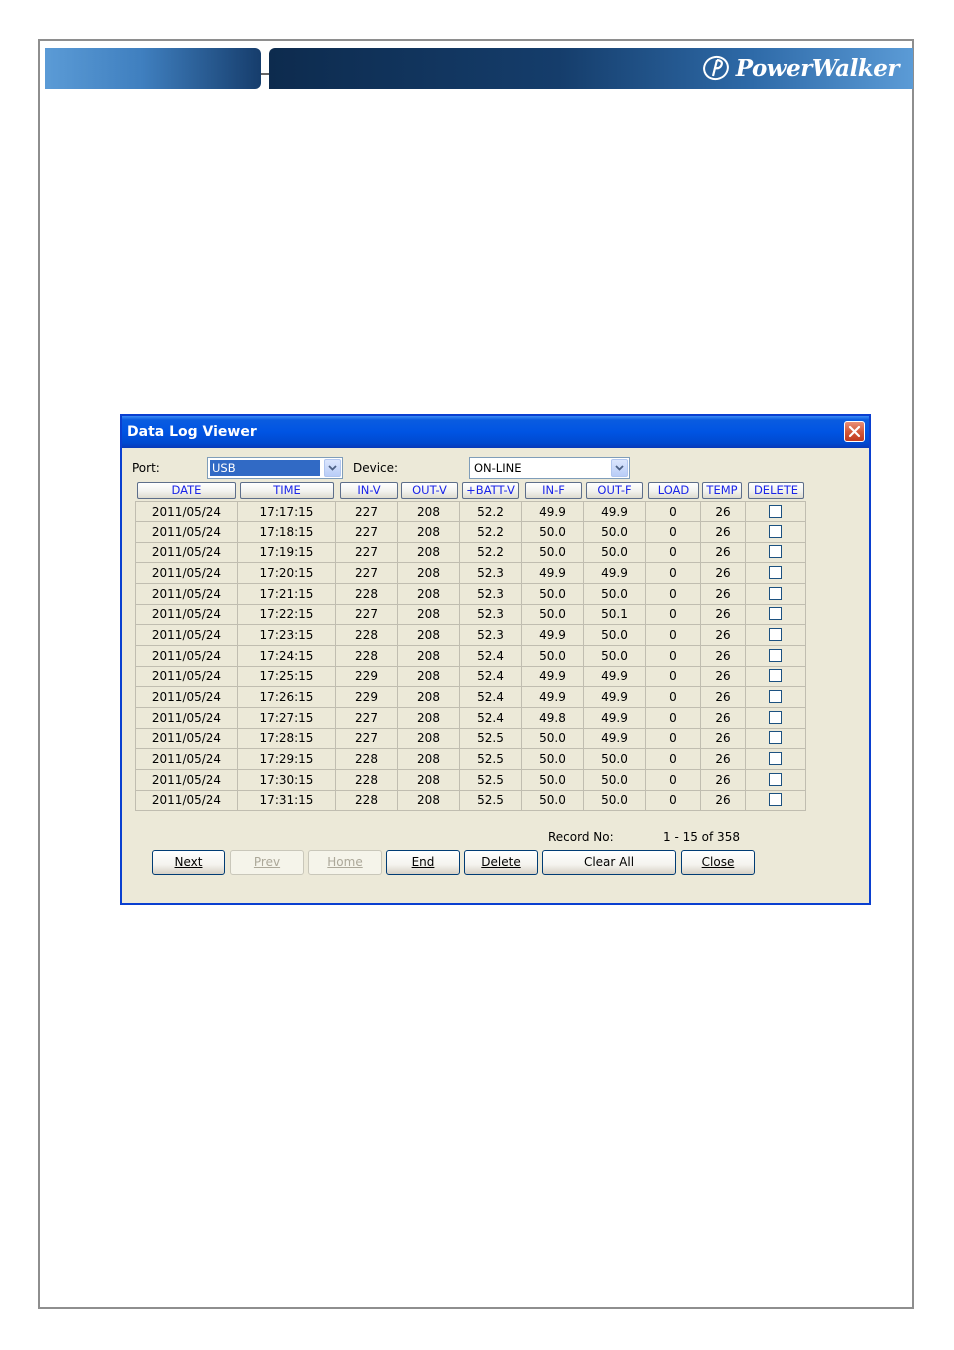  I want to click on cell-batt-v: 52.4, so click(491, 718).